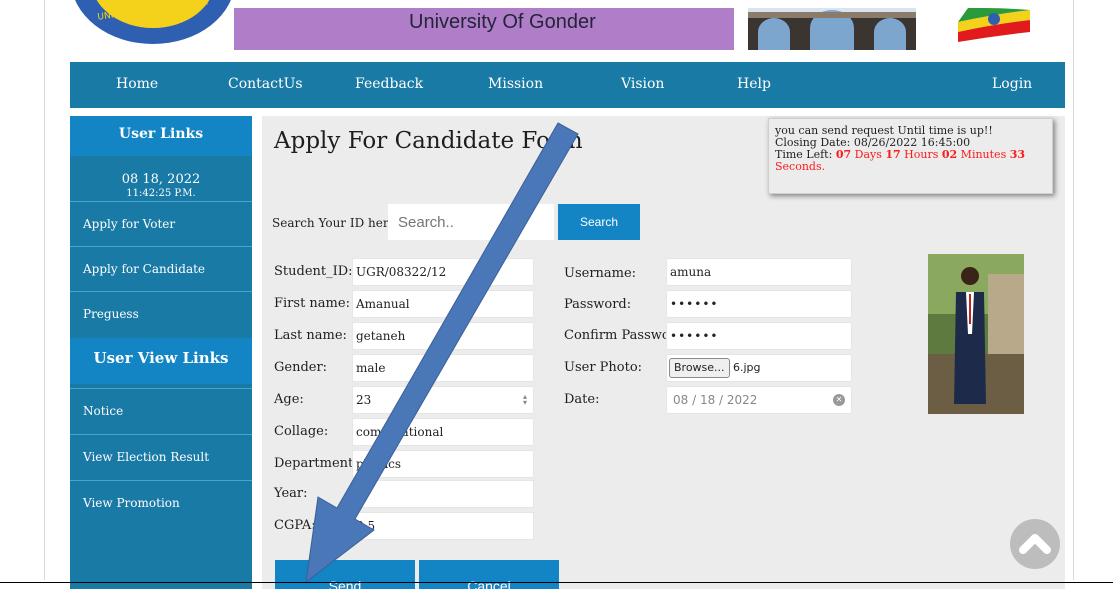 The height and width of the screenshot is (589, 1113). I want to click on hours-num: 17, so click(893, 154).